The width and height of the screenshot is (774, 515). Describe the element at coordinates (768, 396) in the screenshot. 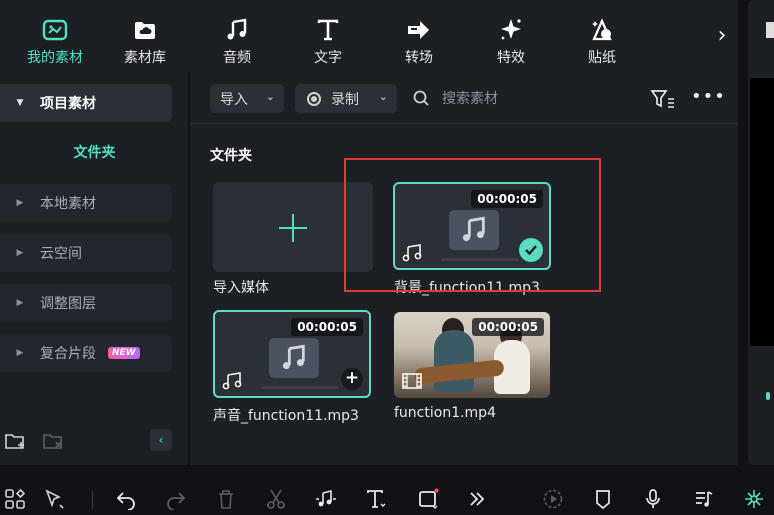

I see `playhead-marker` at that location.